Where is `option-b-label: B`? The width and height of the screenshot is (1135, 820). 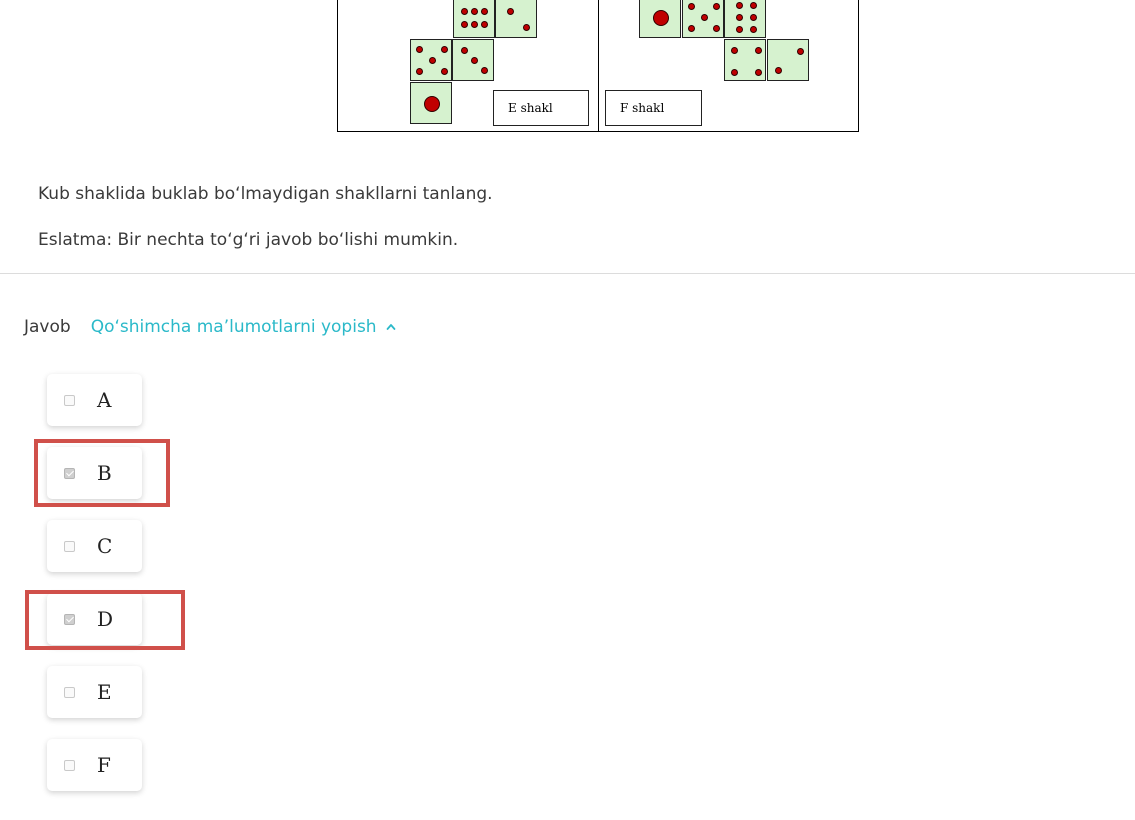
option-b-label: B is located at coordinates (104, 473).